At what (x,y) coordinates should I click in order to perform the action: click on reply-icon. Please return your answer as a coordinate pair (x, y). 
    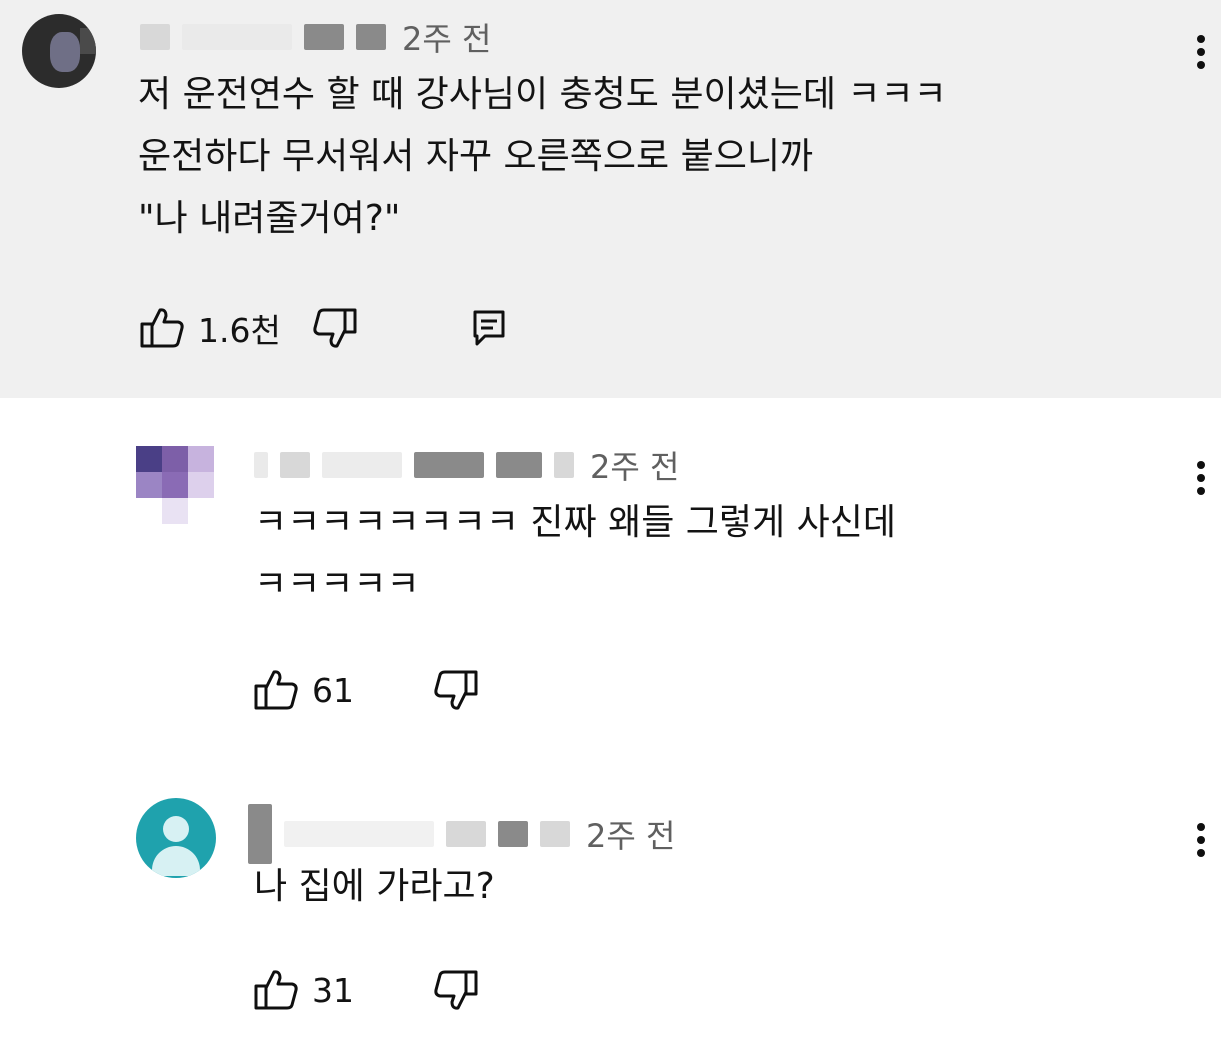
    Looking at the image, I should click on (489, 328).